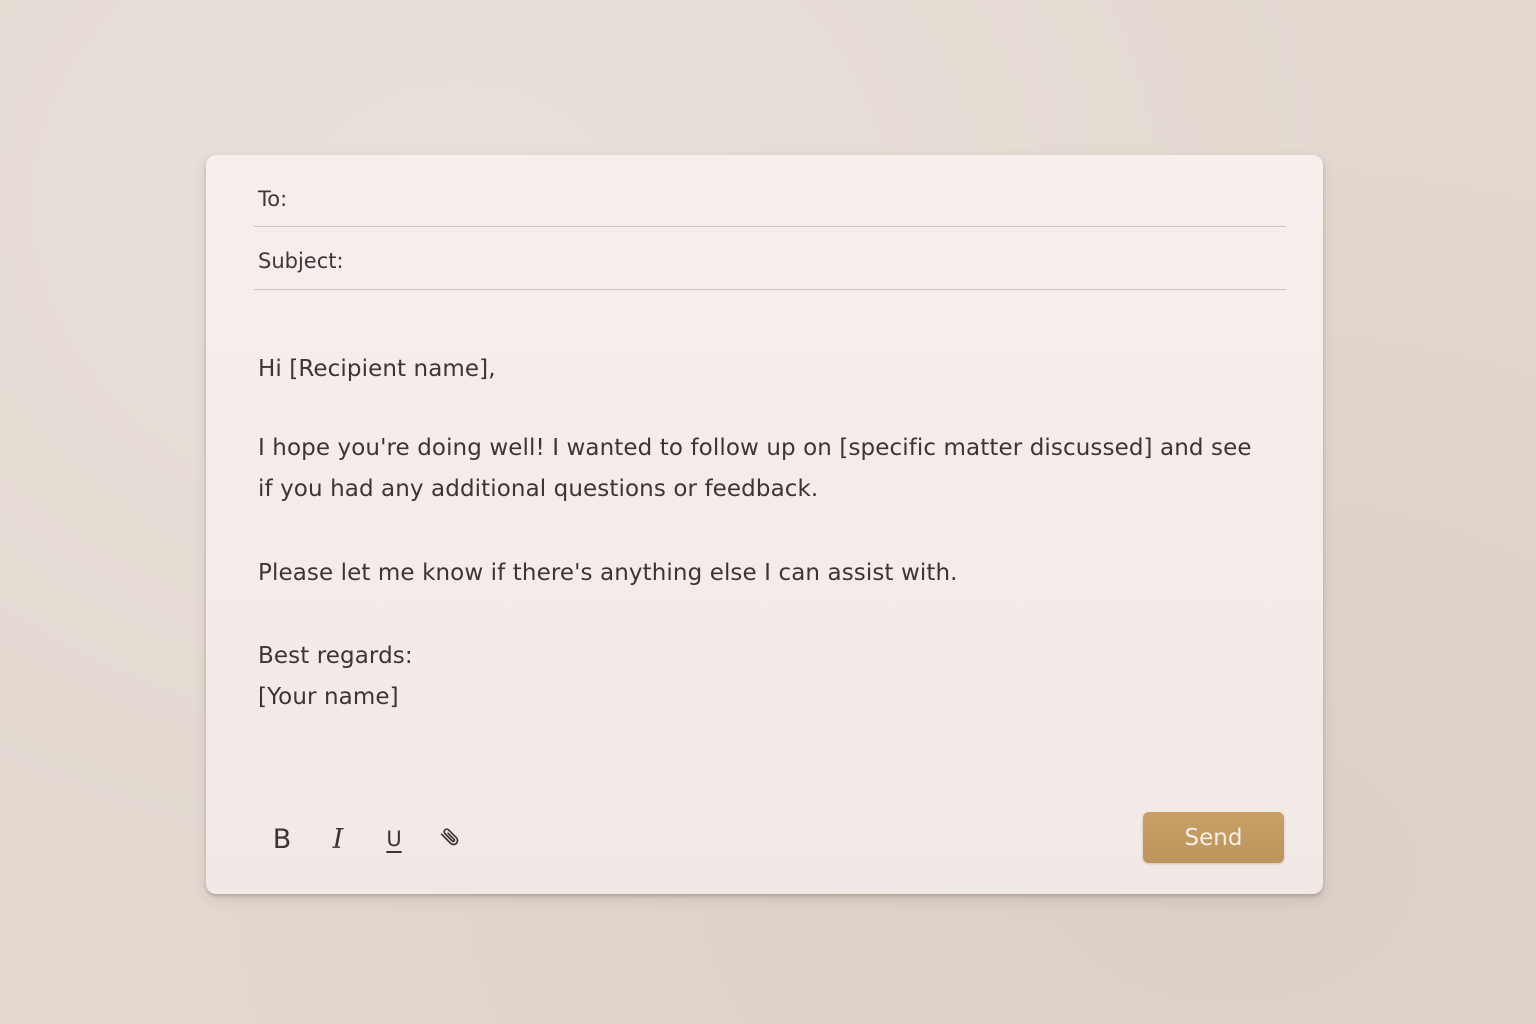 This screenshot has height=1024, width=1536. What do you see at coordinates (1213, 837) in the screenshot?
I see `send-button: Send` at bounding box center [1213, 837].